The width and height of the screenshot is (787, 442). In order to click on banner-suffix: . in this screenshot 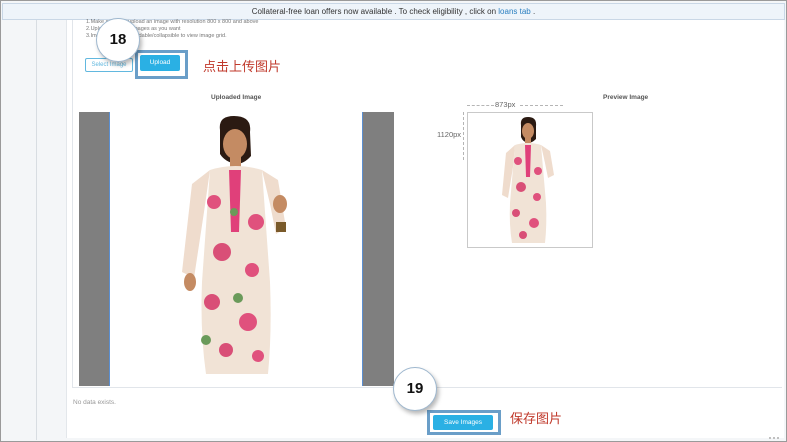, I will do `click(534, 11)`.